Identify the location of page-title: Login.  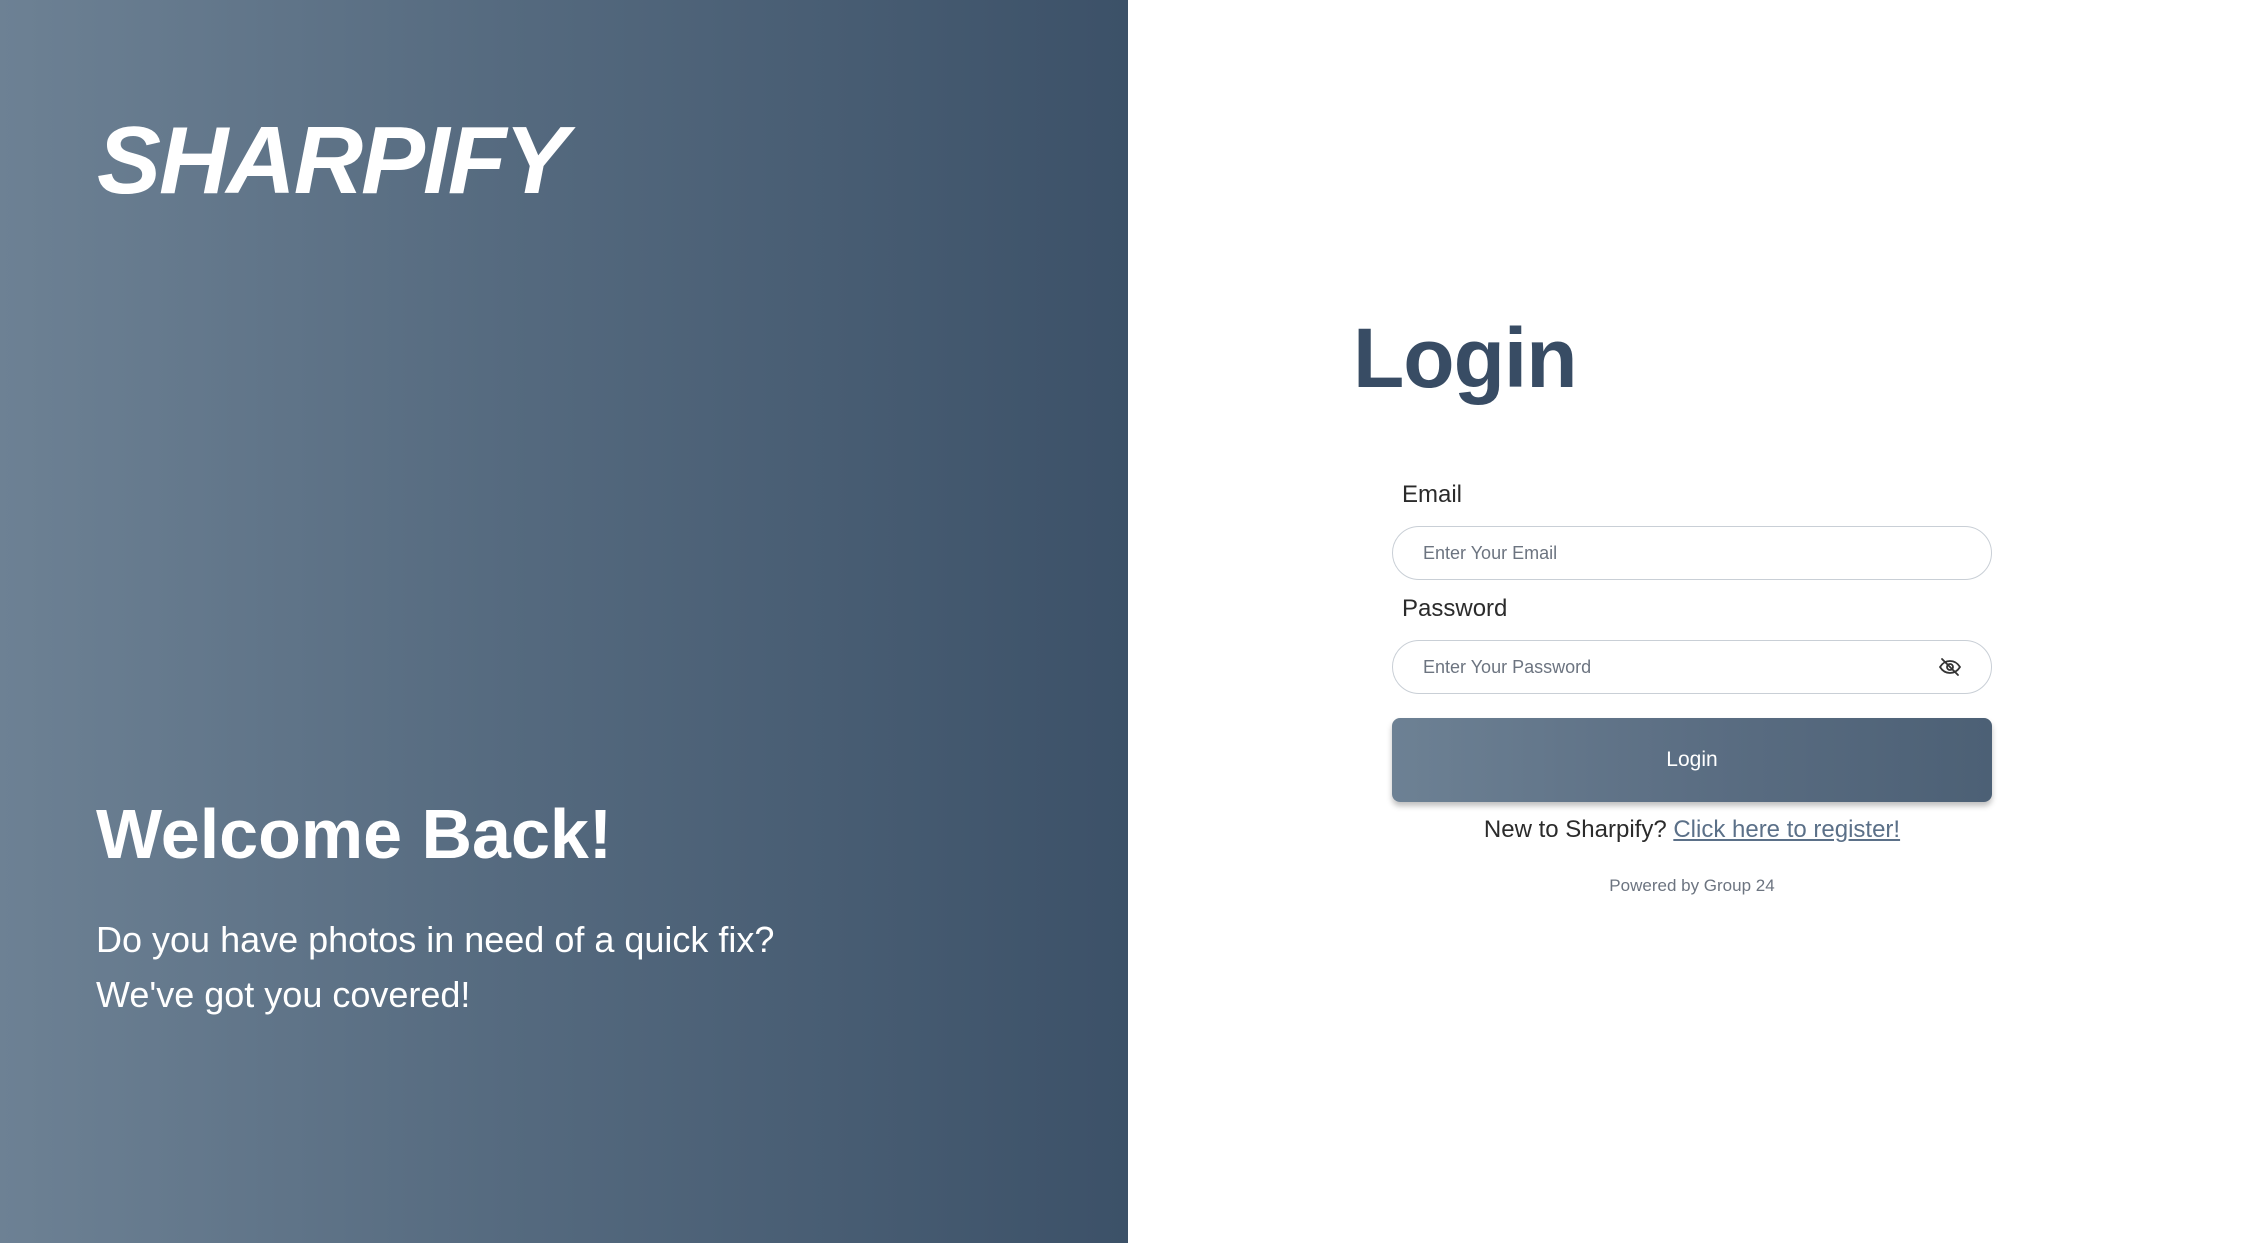
(1465, 358).